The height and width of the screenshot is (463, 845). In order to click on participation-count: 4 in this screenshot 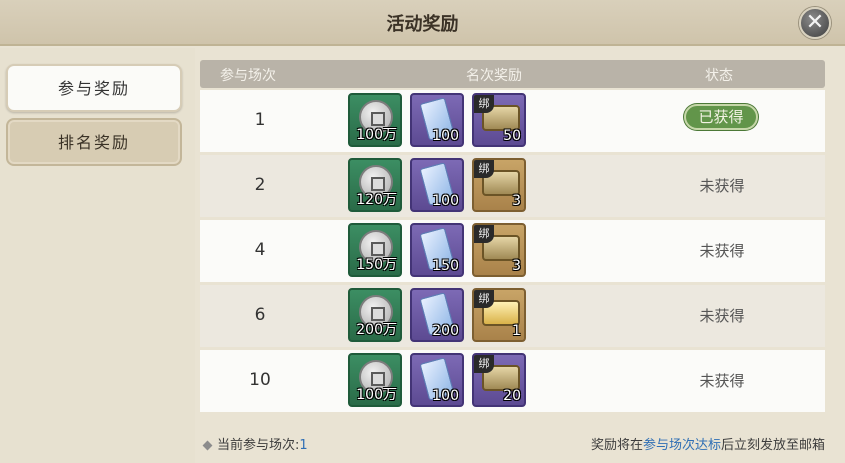, I will do `click(260, 250)`.